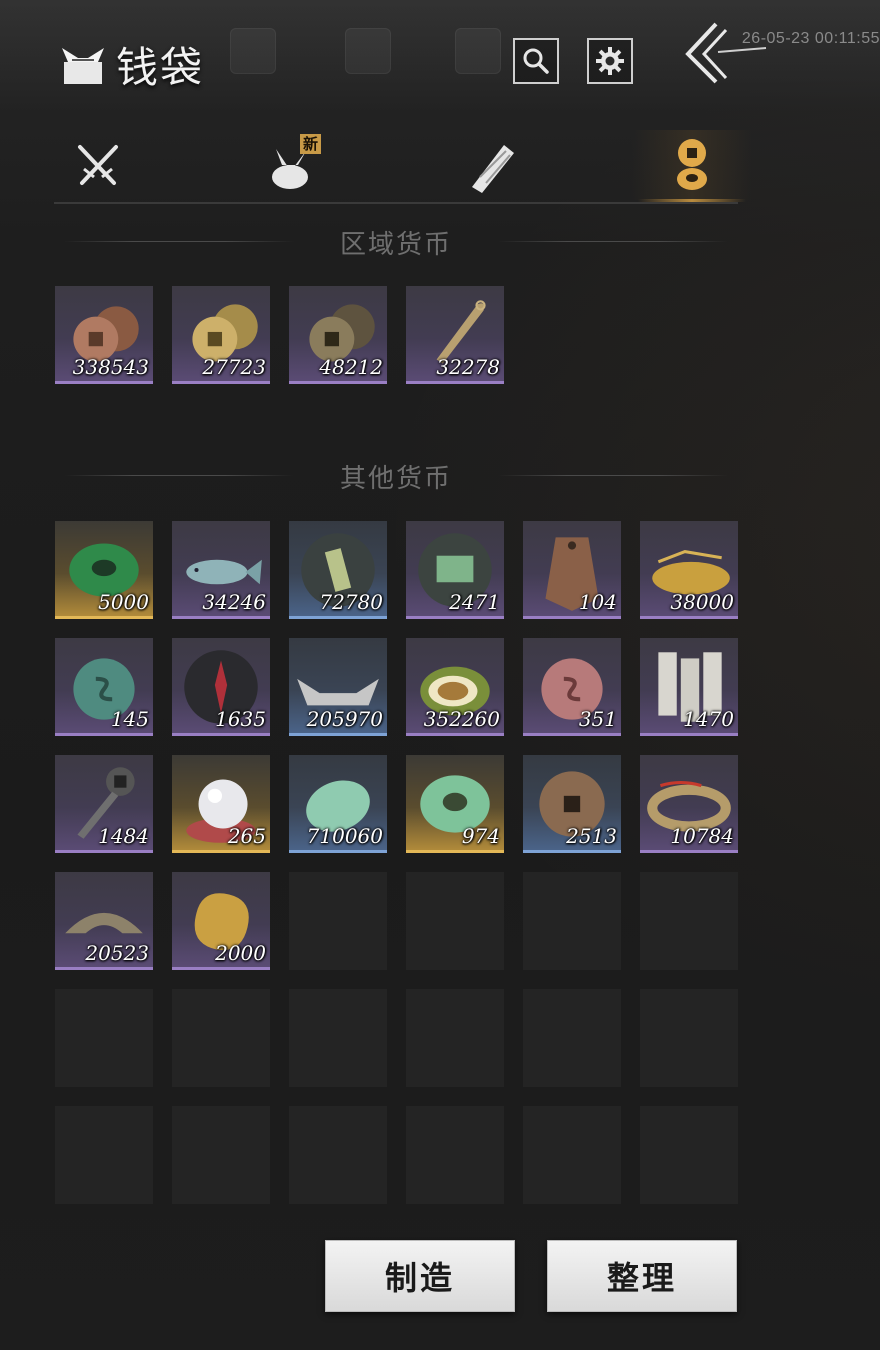 The image size is (880, 1350). I want to click on item-count: 352260, so click(461, 719).